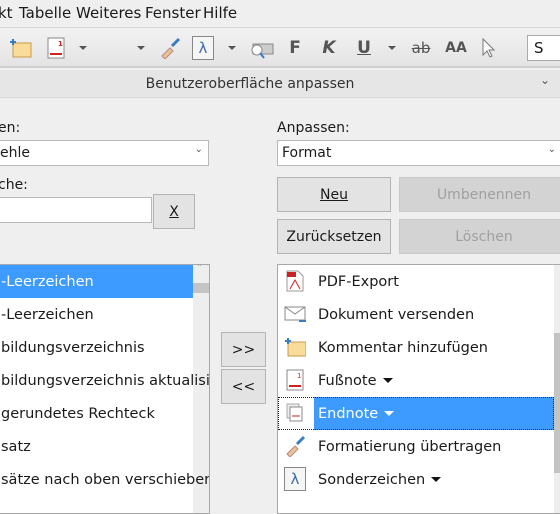  Describe the element at coordinates (364, 48) in the screenshot. I see `underline-button: U` at that location.